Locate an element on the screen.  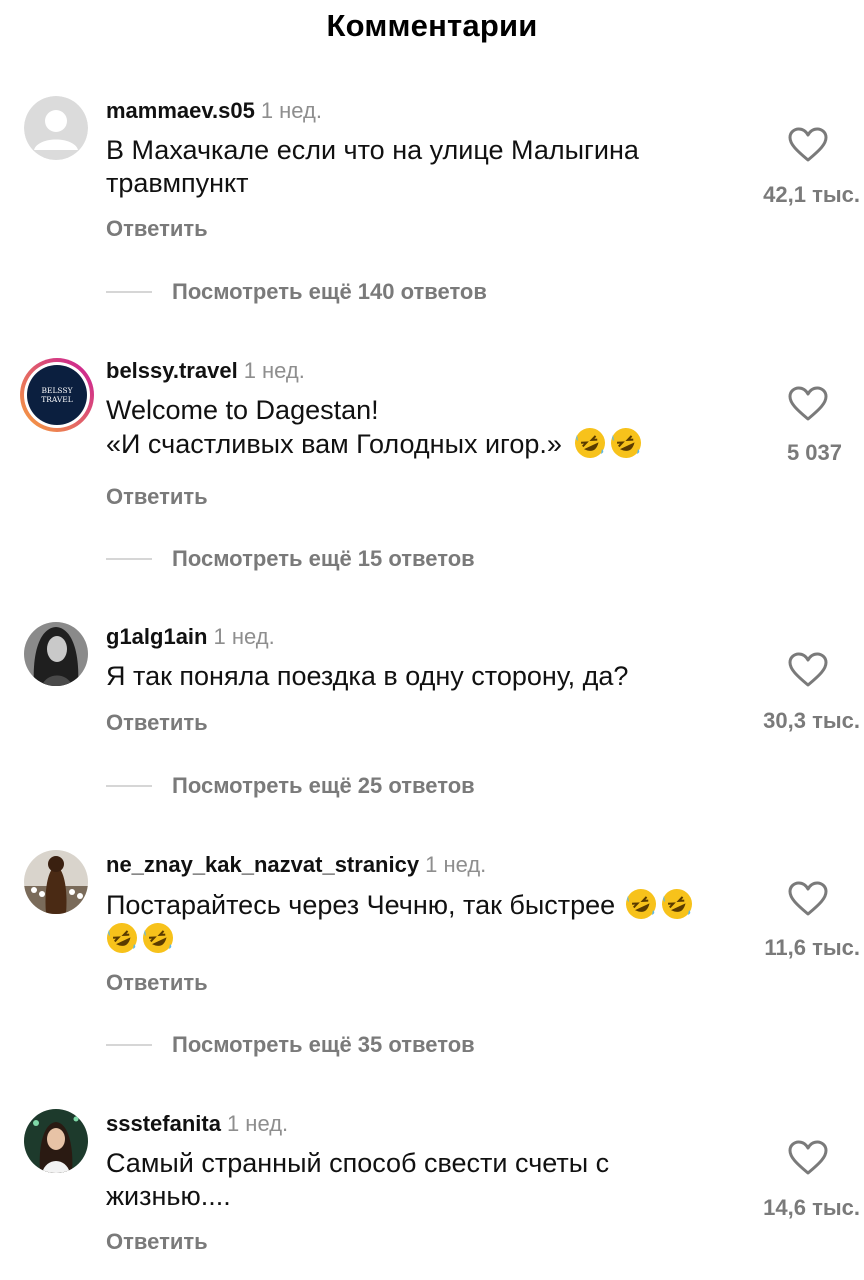
view-more-replies: Посмотреть ещё 25 ответов is located at coordinates (290, 786).